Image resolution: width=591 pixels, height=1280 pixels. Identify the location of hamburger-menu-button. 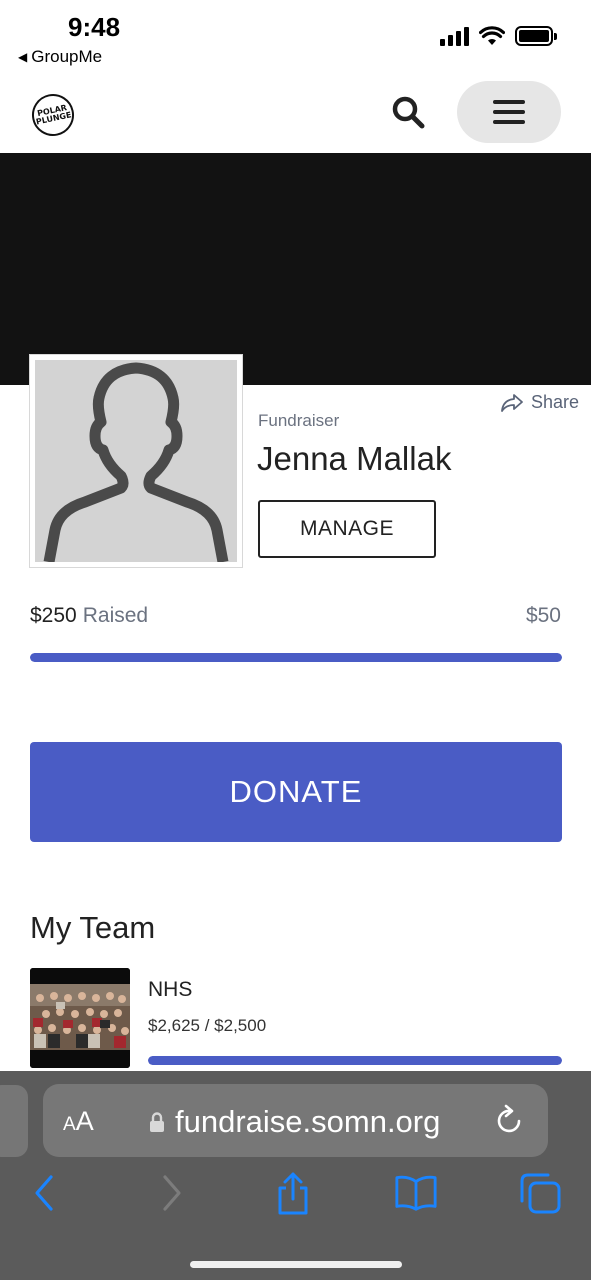
(509, 112).